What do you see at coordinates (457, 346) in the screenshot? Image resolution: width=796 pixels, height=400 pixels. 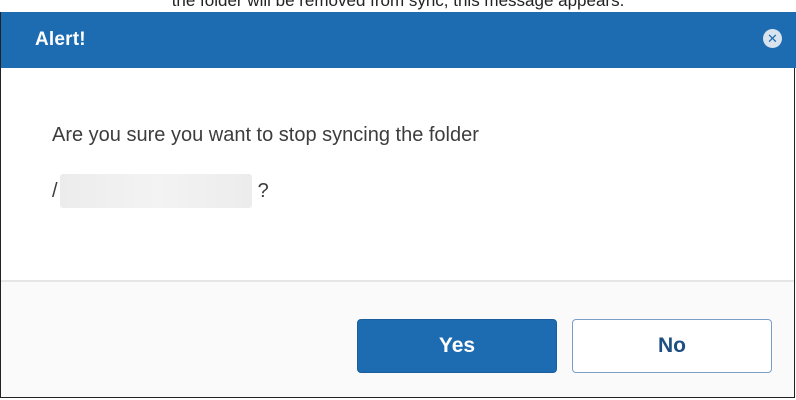 I see `yes-button: Yes` at bounding box center [457, 346].